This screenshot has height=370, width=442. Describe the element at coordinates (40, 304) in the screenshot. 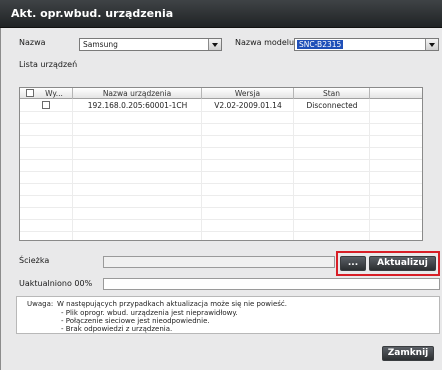

I see `notice-heading: Uwaga:` at that location.